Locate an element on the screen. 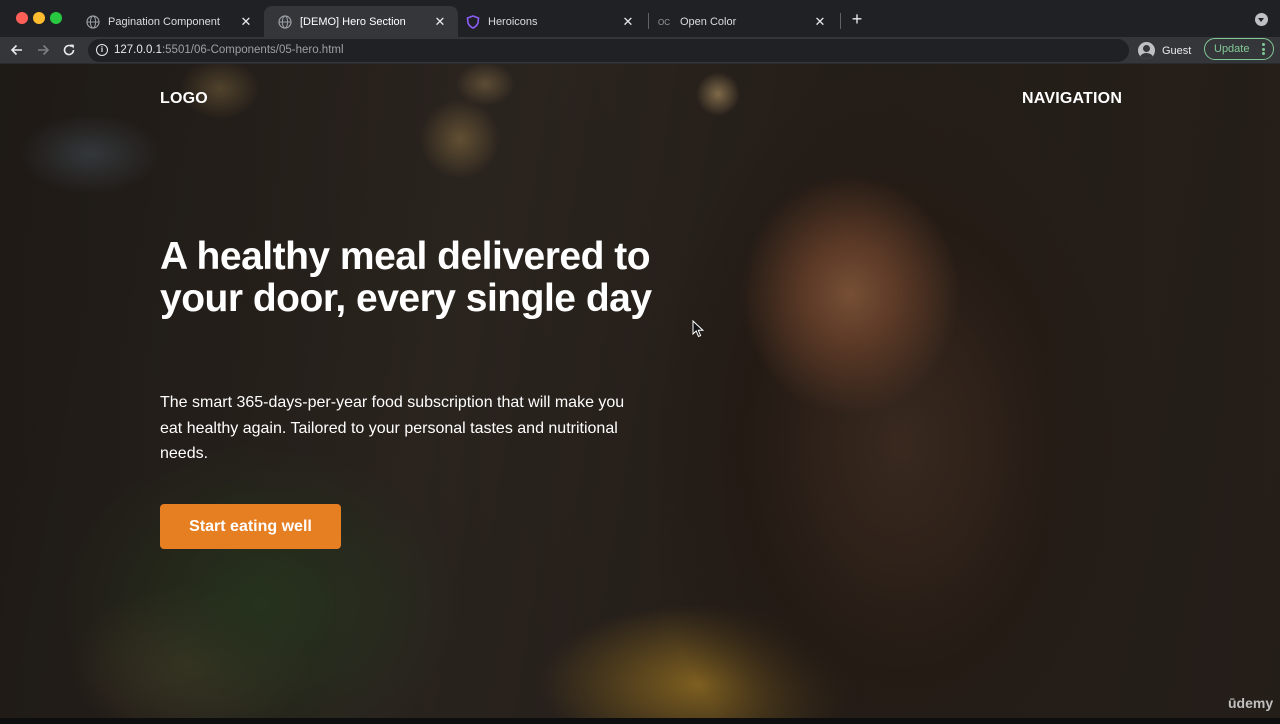 Image resolution: width=1280 pixels, height=724 pixels. url-path: :5501/06-Components/05-hero.html is located at coordinates (252, 50).